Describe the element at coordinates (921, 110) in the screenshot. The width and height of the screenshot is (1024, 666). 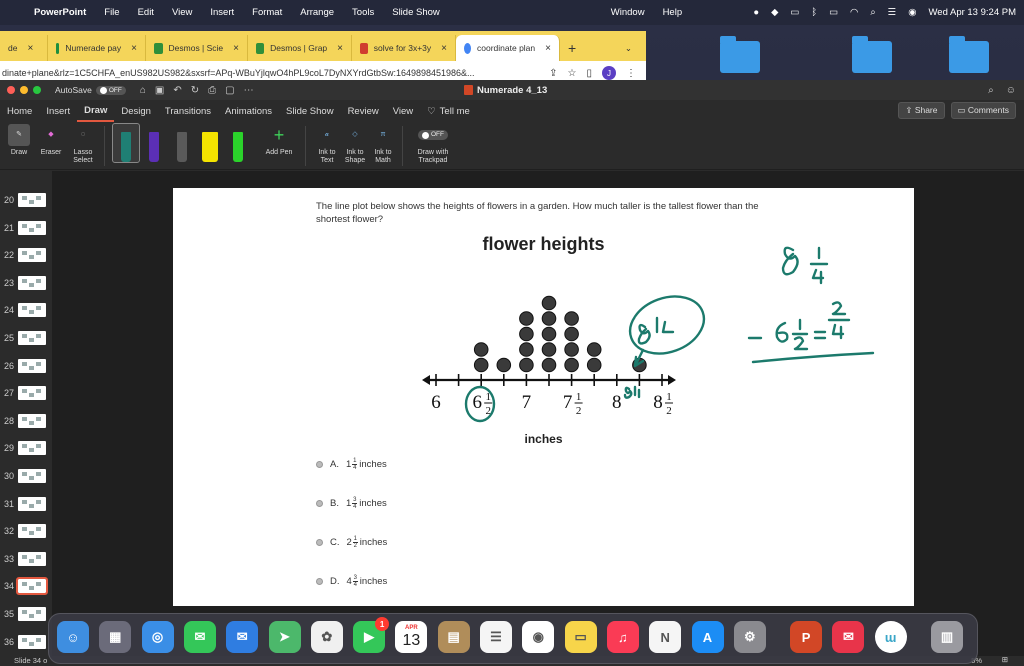
I see `share-button: ⇪ Share` at that location.